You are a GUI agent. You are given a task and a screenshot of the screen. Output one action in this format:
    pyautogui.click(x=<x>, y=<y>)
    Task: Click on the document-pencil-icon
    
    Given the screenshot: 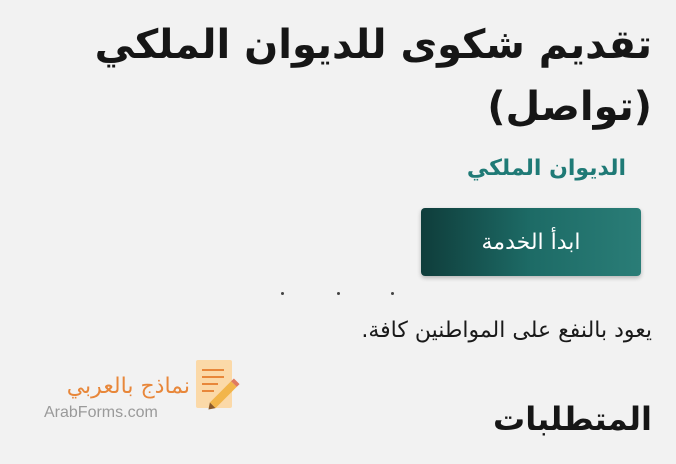 What is the action you would take?
    pyautogui.click(x=218, y=385)
    